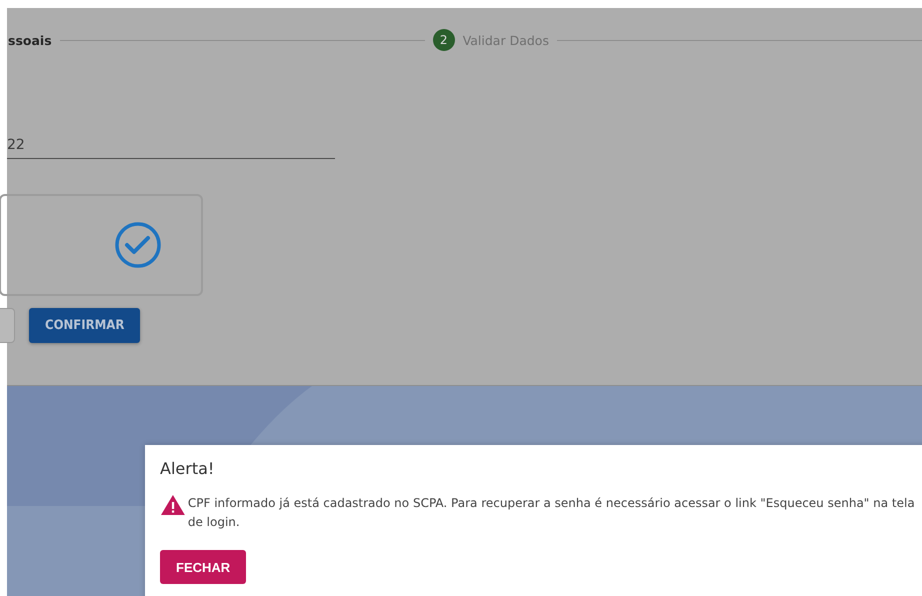  I want to click on dialog-title: Alerta!, so click(188, 468).